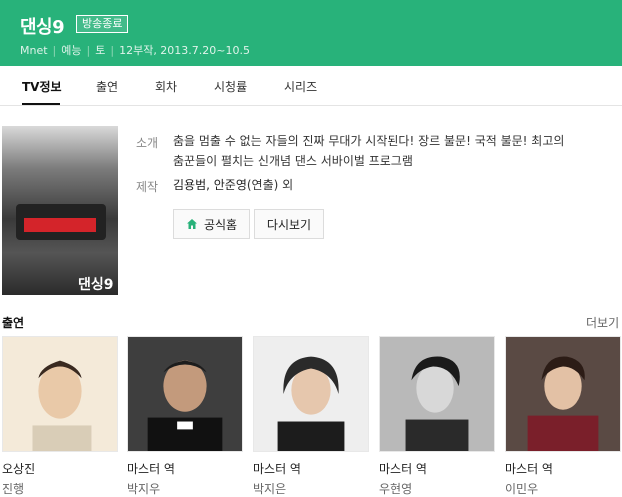 The image size is (622, 497). I want to click on poster-logo: 댄싱9, so click(96, 285).